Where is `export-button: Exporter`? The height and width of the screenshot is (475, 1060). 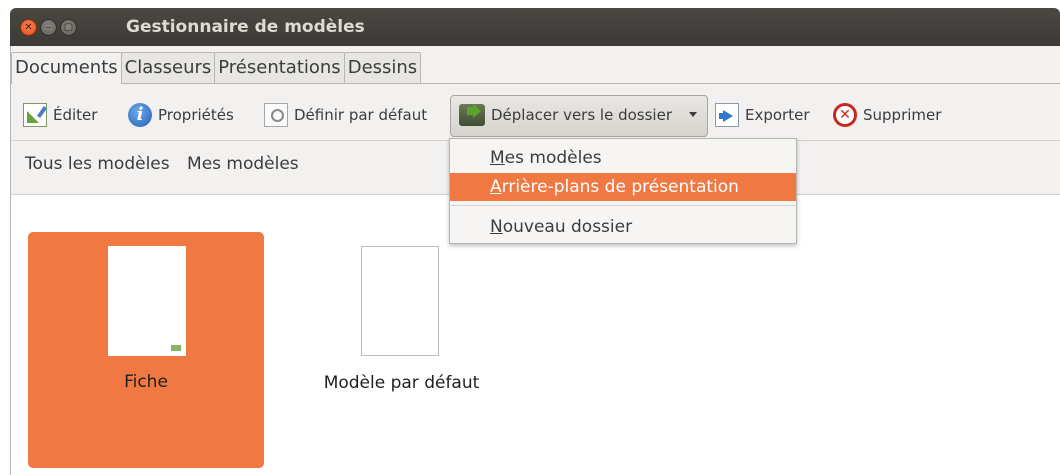 export-button: Exporter is located at coordinates (762, 115).